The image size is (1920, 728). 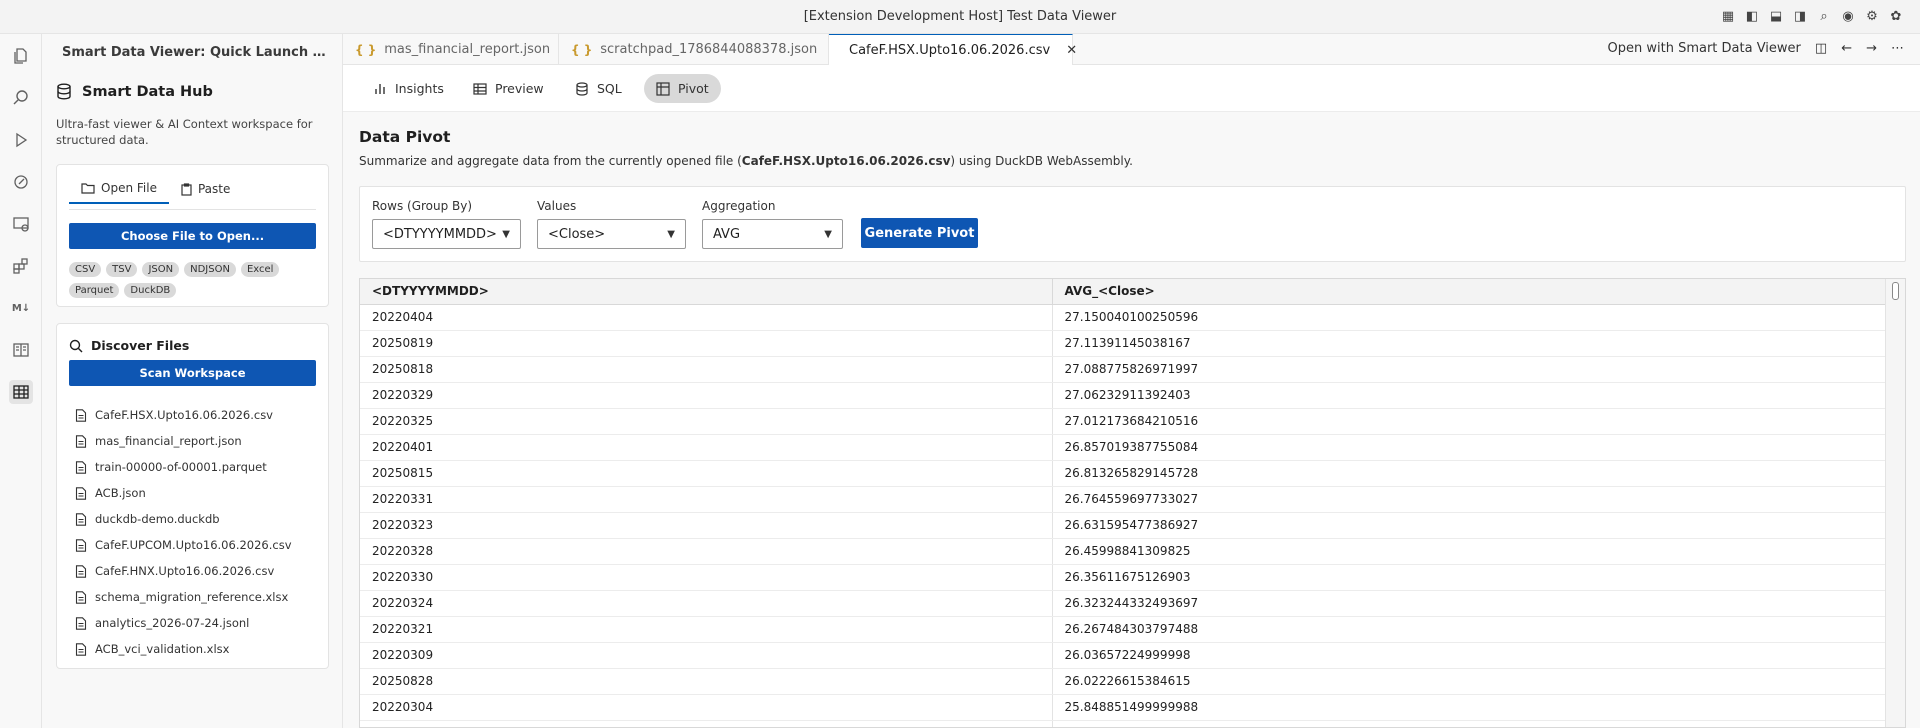 I want to click on table-cell: 20220309, so click(x=706, y=655).